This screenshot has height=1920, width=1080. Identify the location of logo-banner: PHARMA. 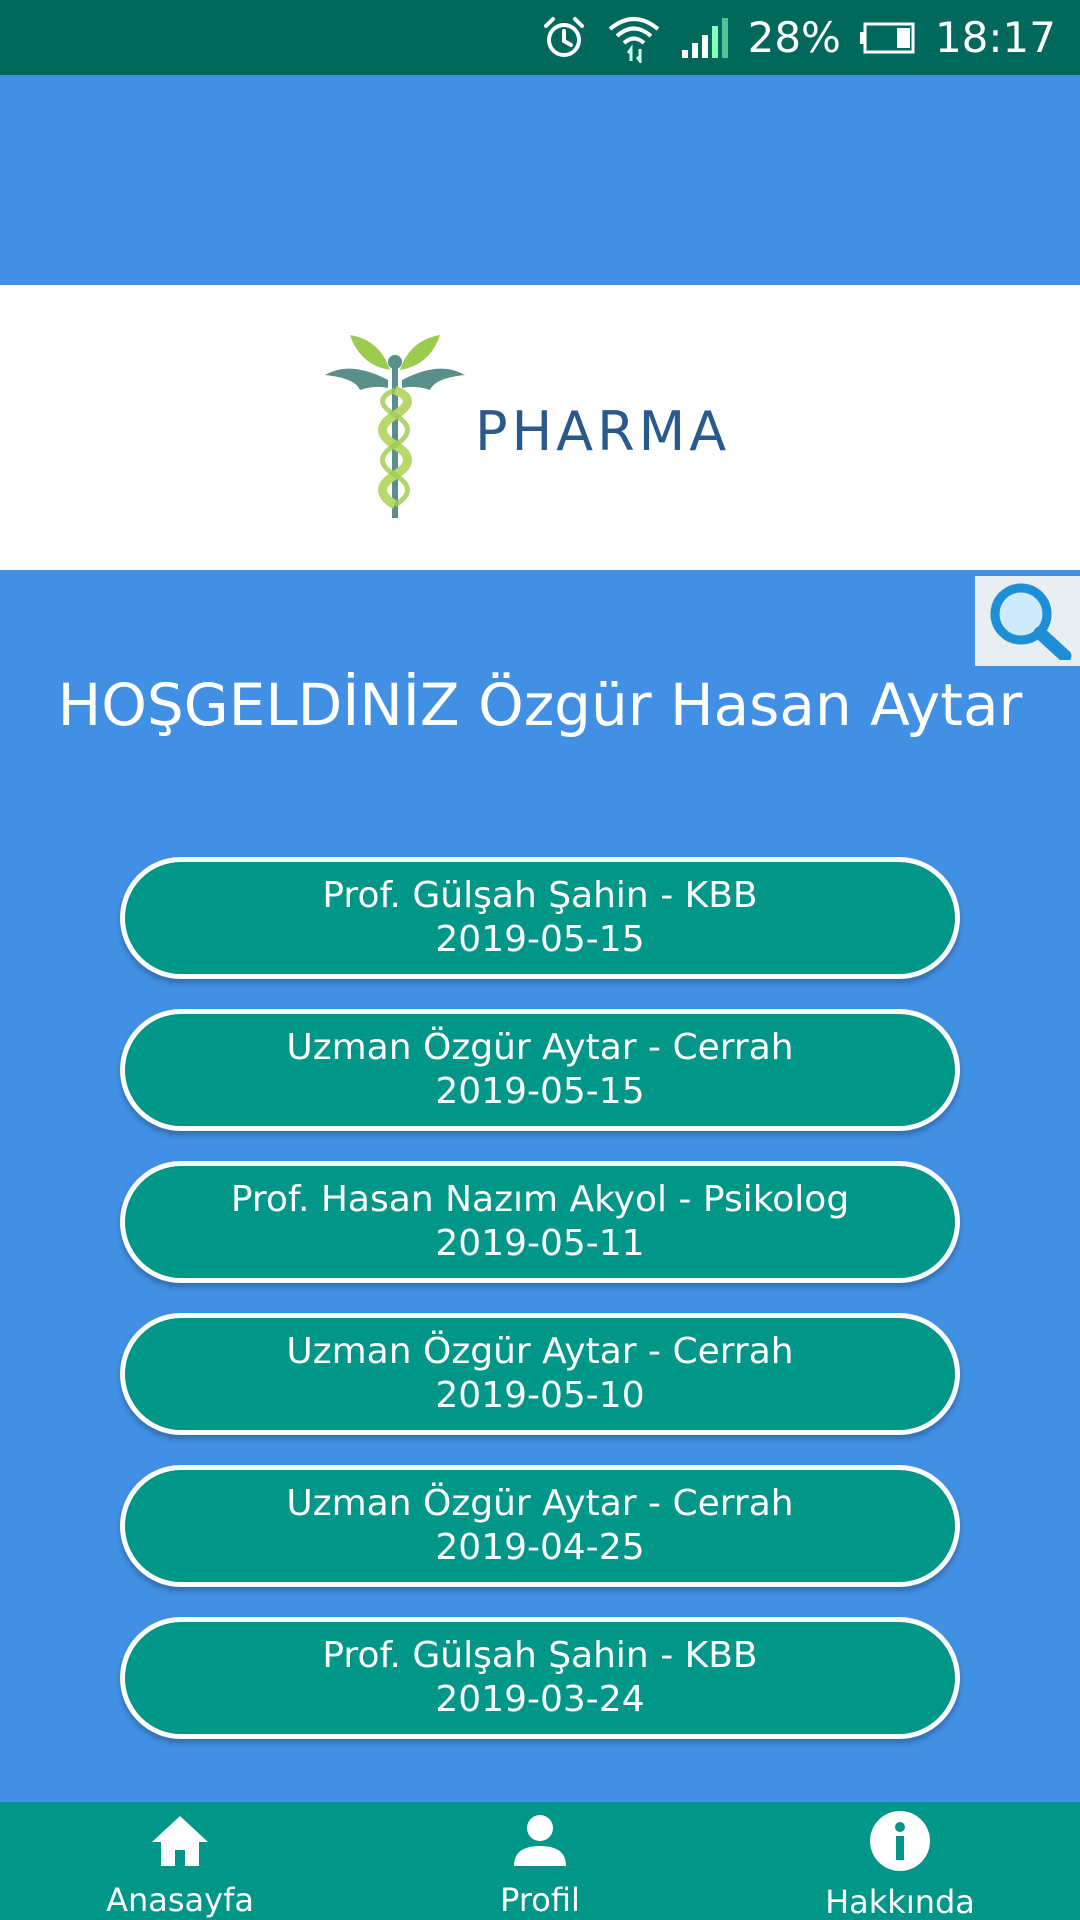
(540, 427).